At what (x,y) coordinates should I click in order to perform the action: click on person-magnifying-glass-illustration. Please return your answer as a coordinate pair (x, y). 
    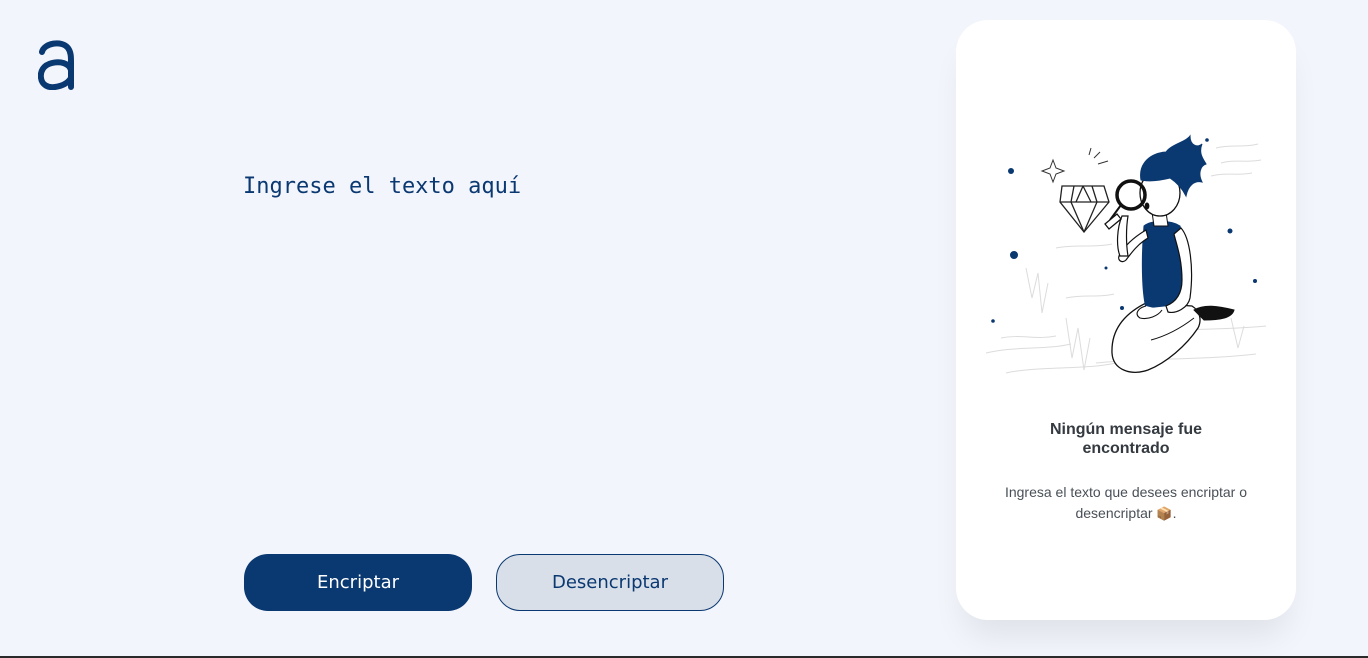
    Looking at the image, I should click on (1126, 254).